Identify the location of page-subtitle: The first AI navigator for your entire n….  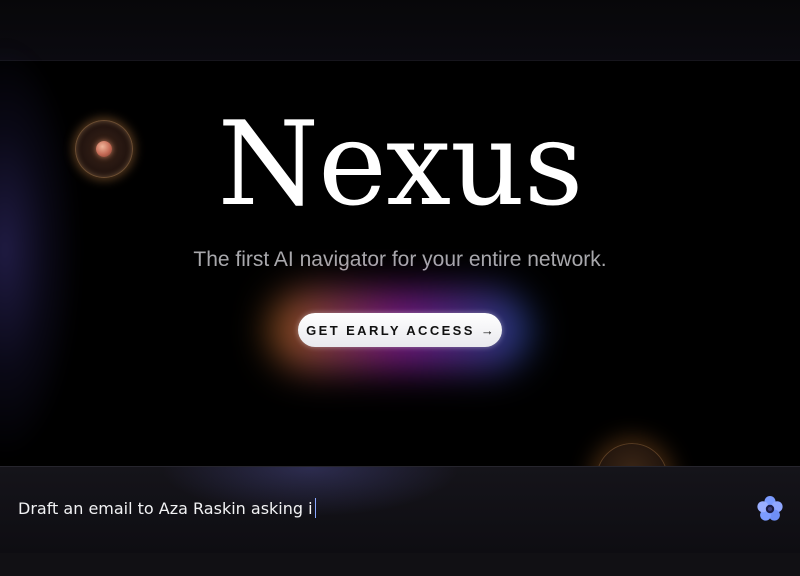
(400, 259).